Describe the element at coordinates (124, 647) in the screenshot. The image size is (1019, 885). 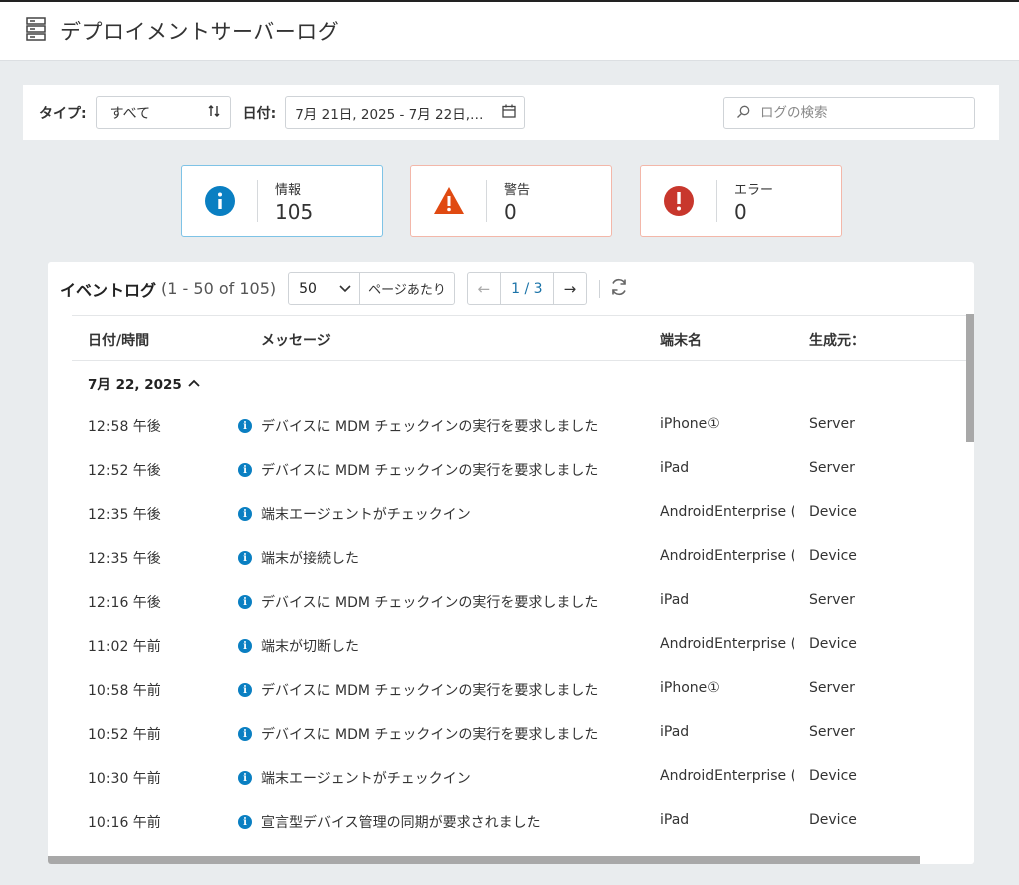
I see `row-time: 11:02 午前` at that location.